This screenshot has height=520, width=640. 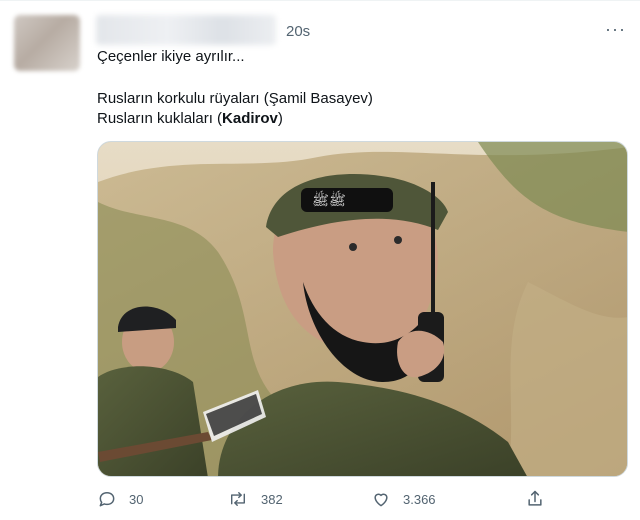 What do you see at coordinates (160, 118) in the screenshot?
I see `tweet-text-line-3-prefix: Rusların kukla­ları (` at bounding box center [160, 118].